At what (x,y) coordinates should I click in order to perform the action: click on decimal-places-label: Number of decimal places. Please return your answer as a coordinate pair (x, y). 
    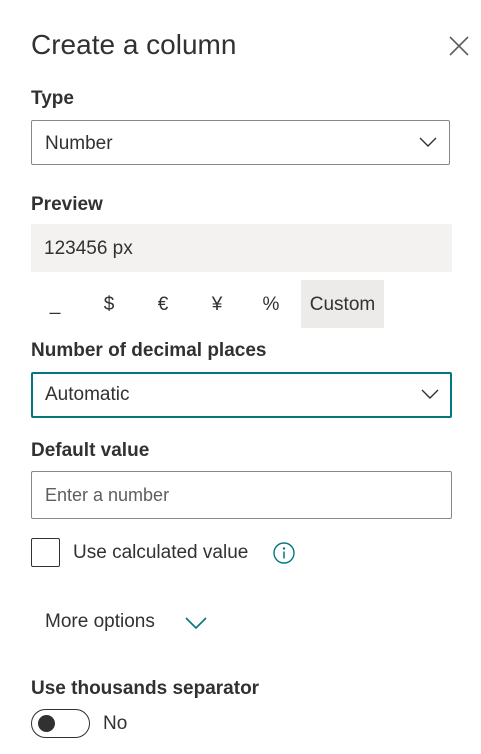
    Looking at the image, I should click on (149, 350).